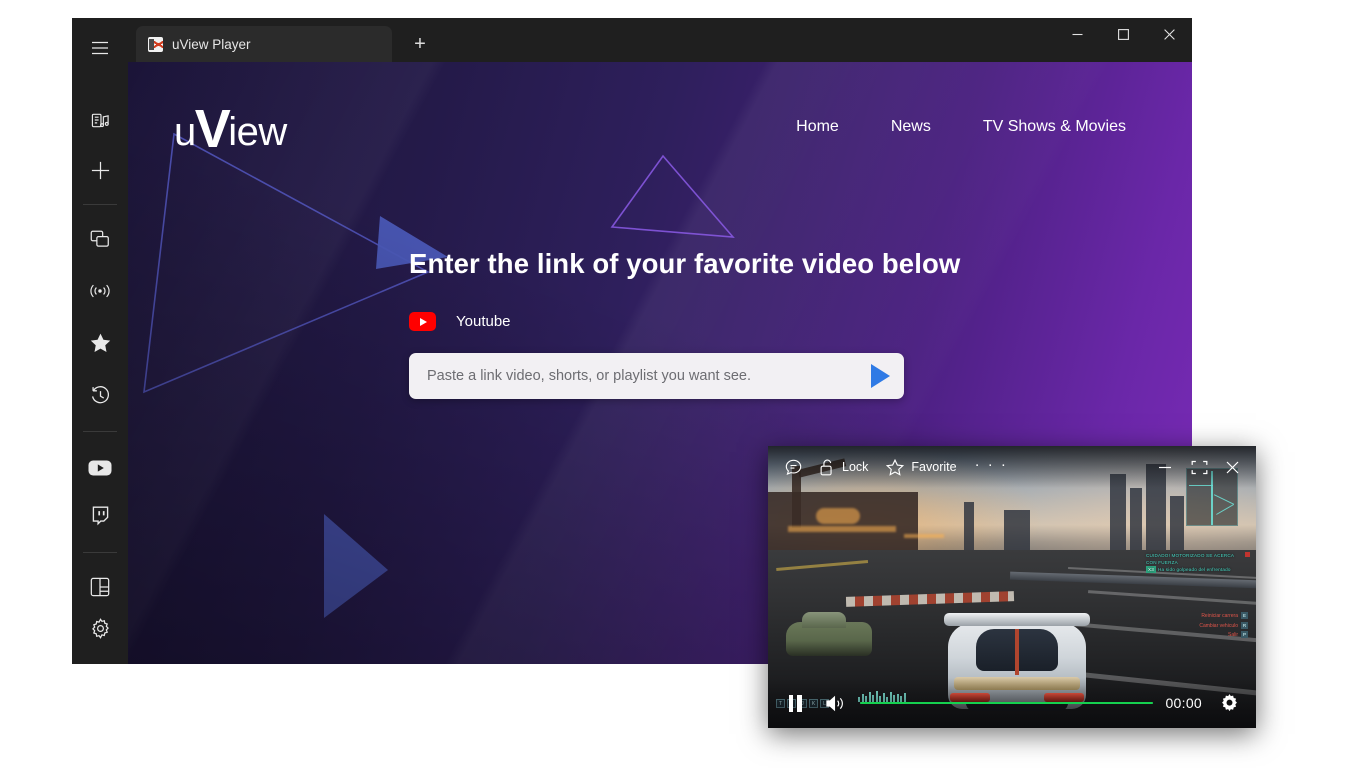 The image size is (1366, 768). What do you see at coordinates (286, 263) in the screenshot?
I see `decor-triangle-outline-left` at bounding box center [286, 263].